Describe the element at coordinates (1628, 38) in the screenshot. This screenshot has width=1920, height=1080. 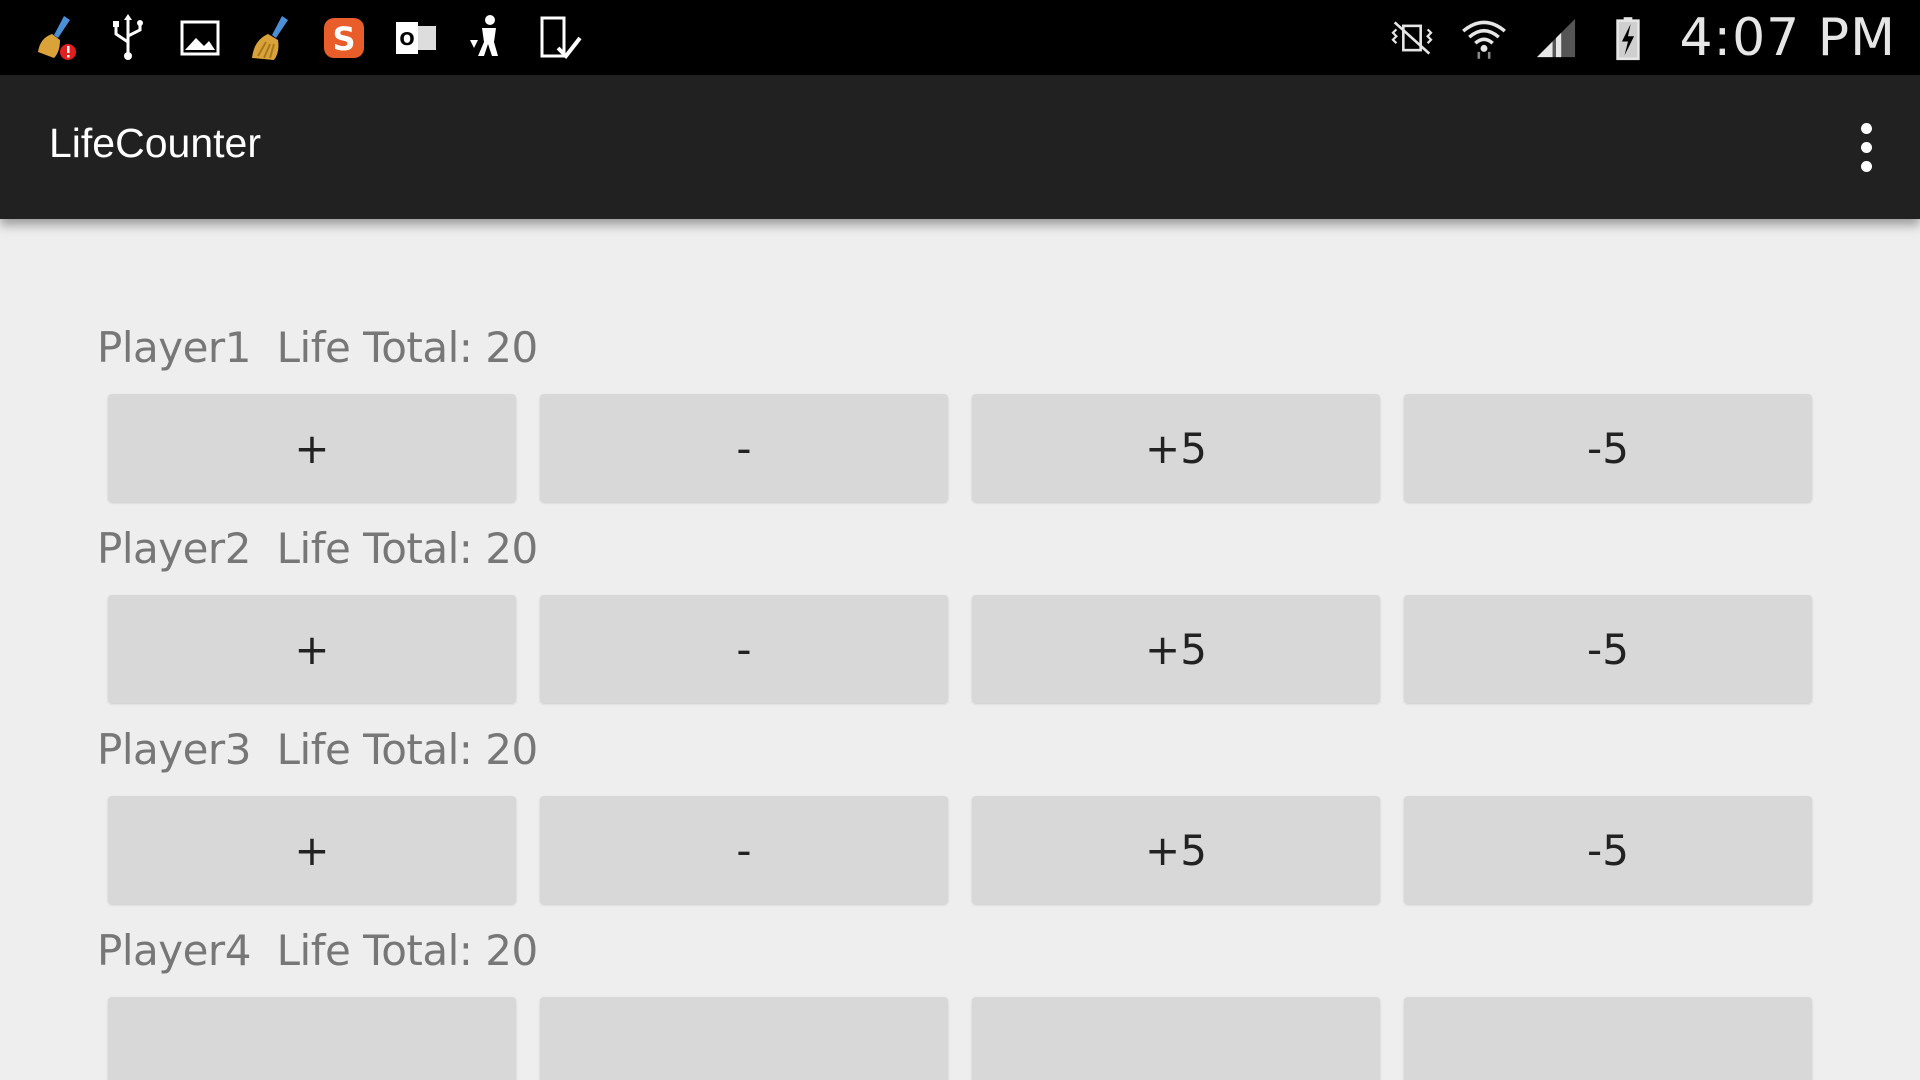
I see `battery-charging-icon` at that location.